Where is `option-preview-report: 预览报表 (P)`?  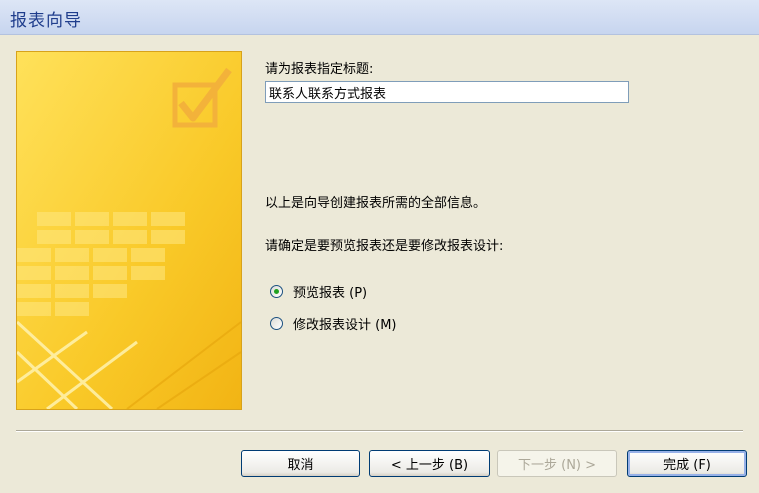
option-preview-report: 预览报表 (P) is located at coordinates (318, 291).